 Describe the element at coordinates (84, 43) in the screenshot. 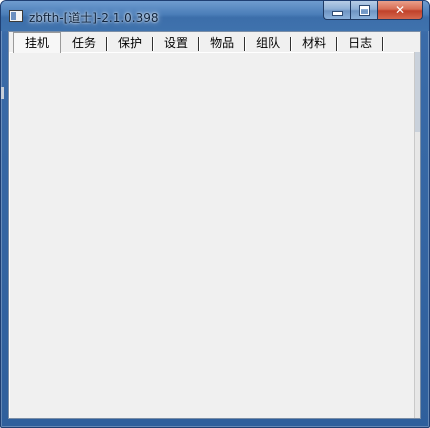

I see `tab-renwu: 任务` at that location.